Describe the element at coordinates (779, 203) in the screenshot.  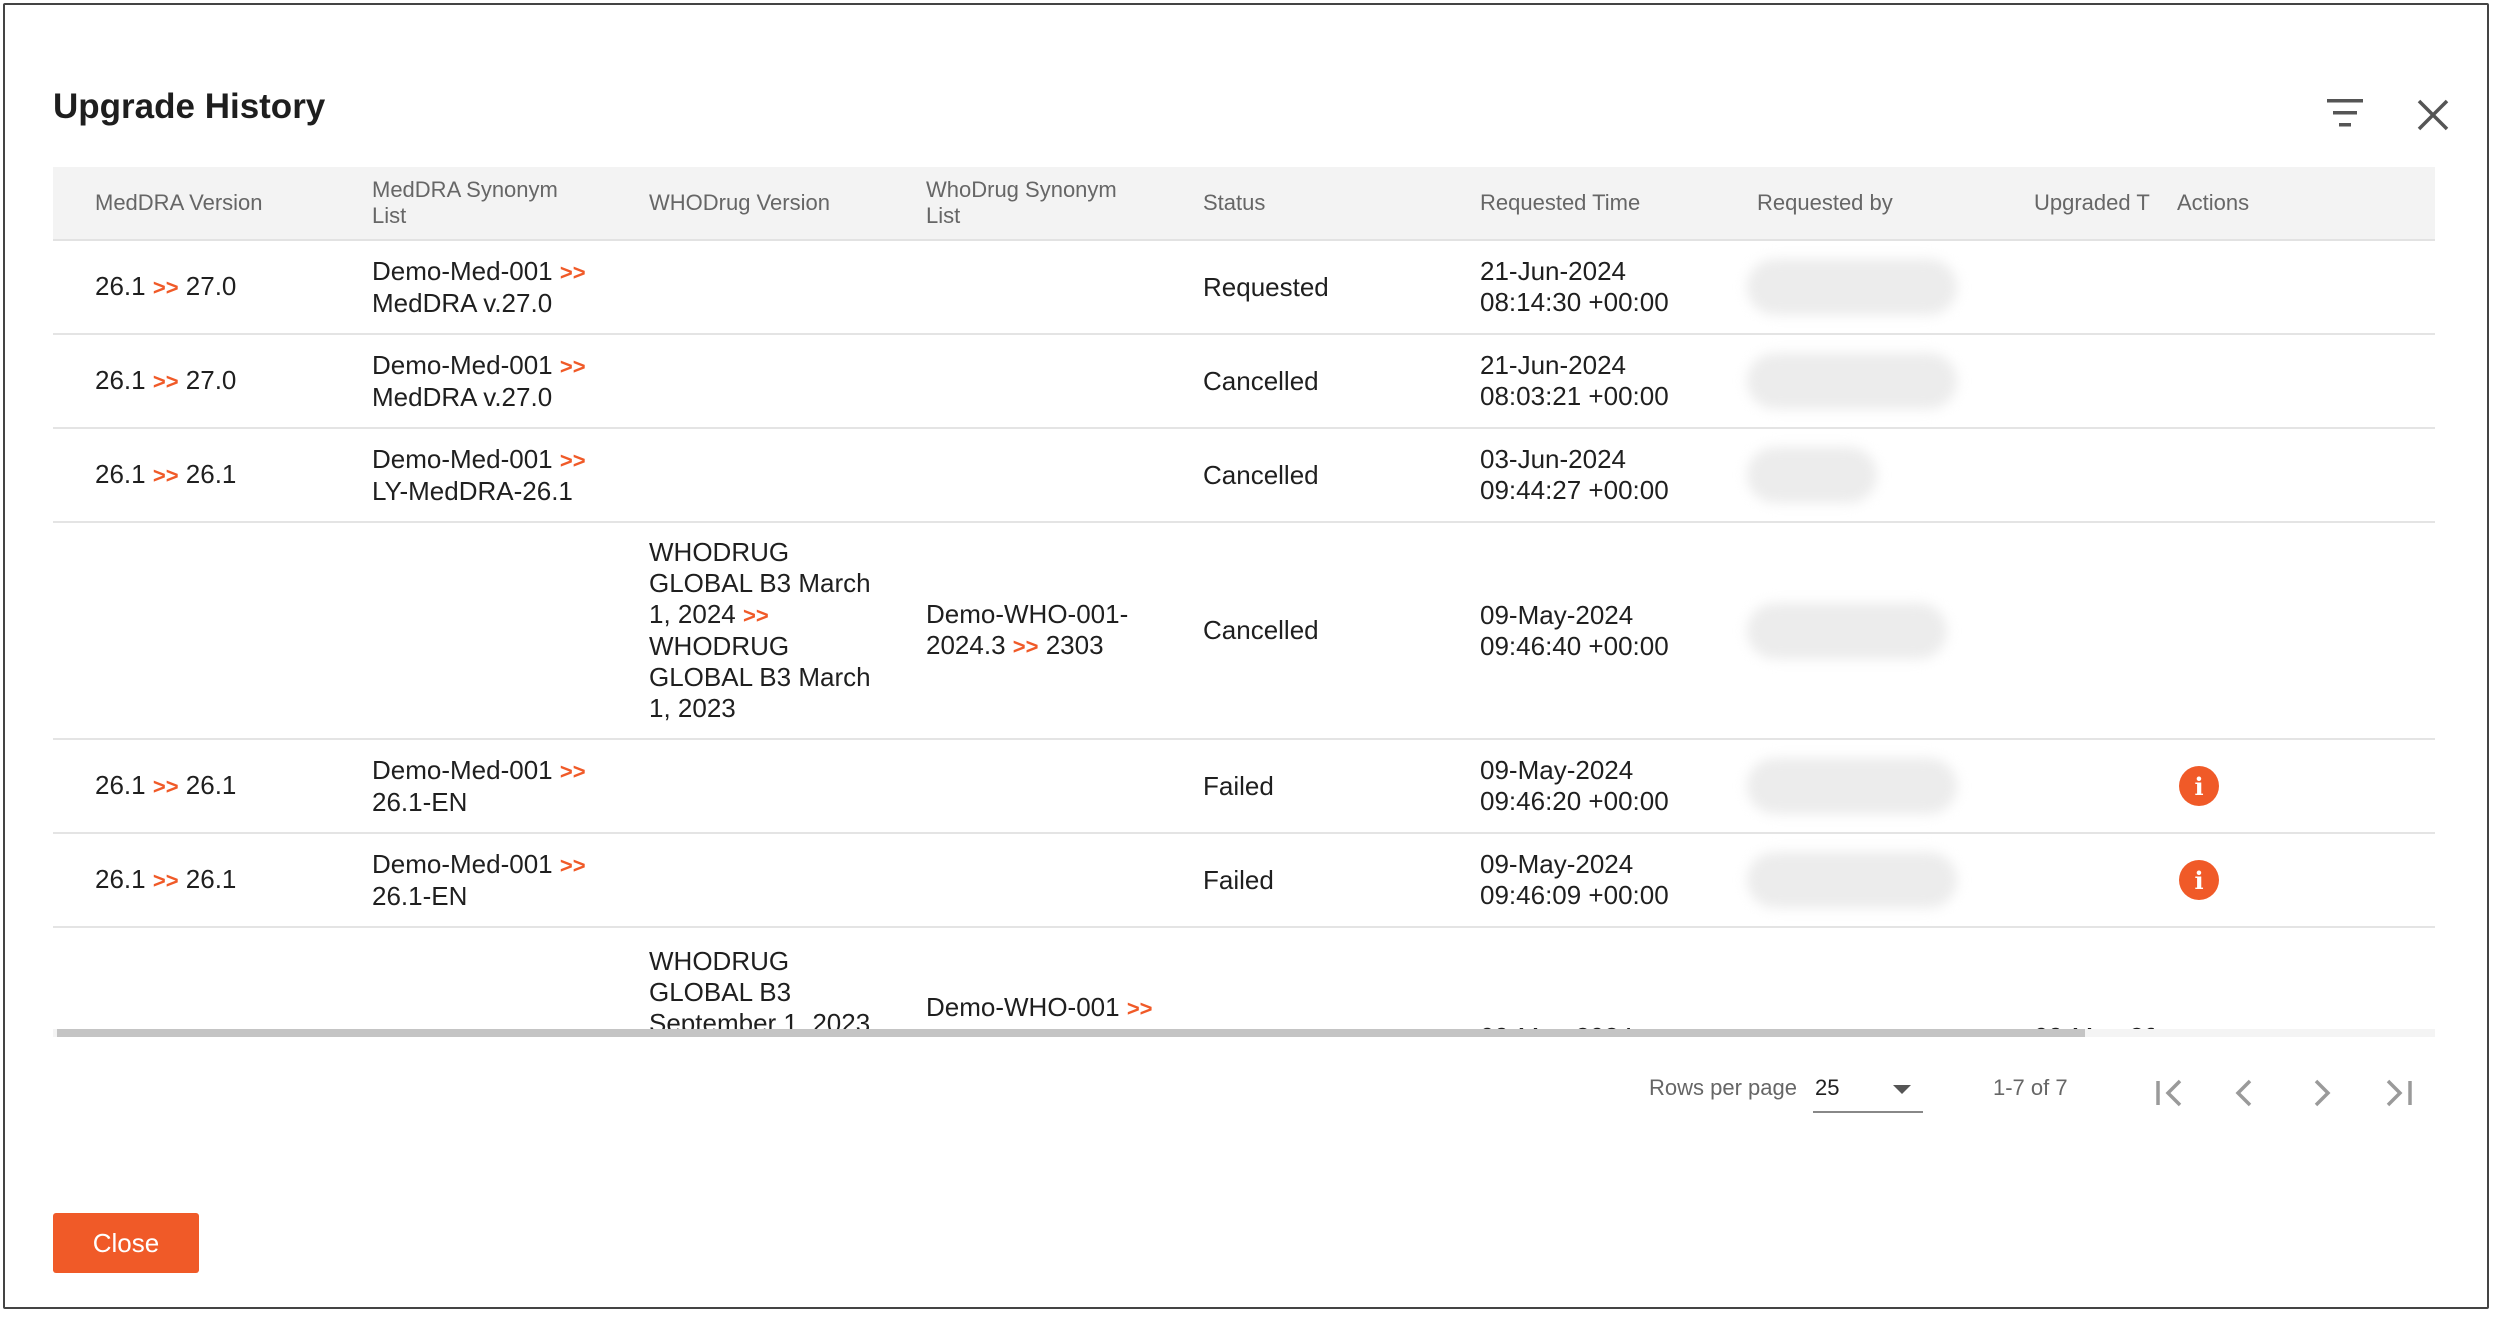
I see `column-header-whodrug-version: WHODrug Version` at that location.